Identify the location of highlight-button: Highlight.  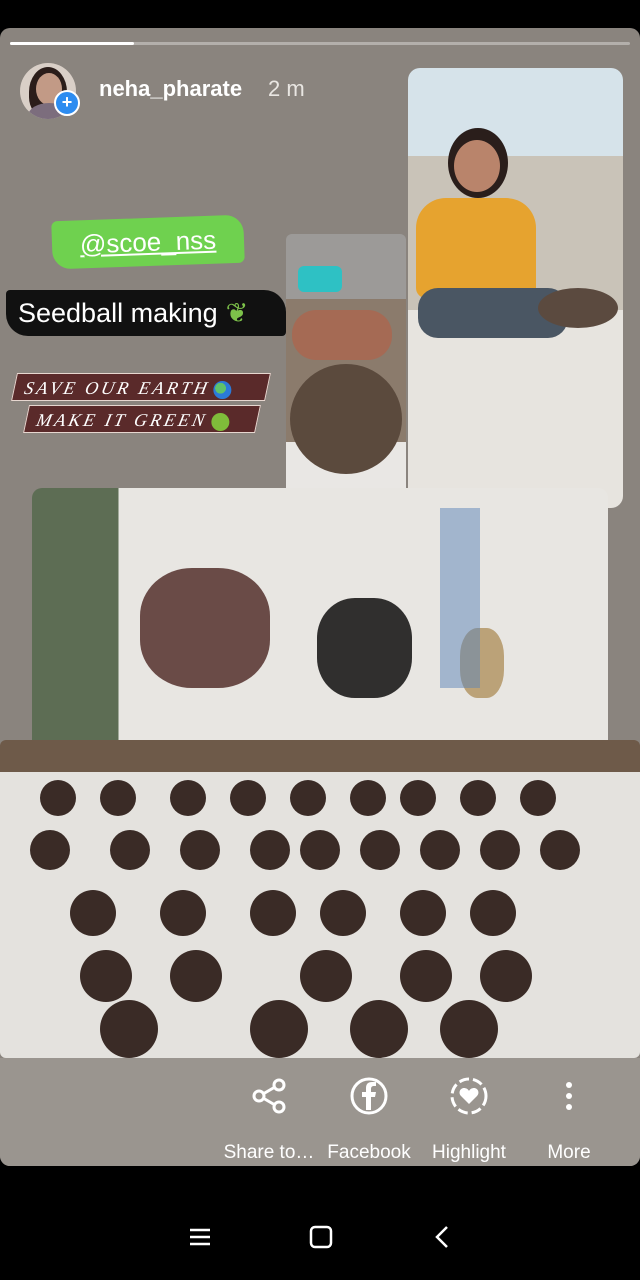
(469, 1112).